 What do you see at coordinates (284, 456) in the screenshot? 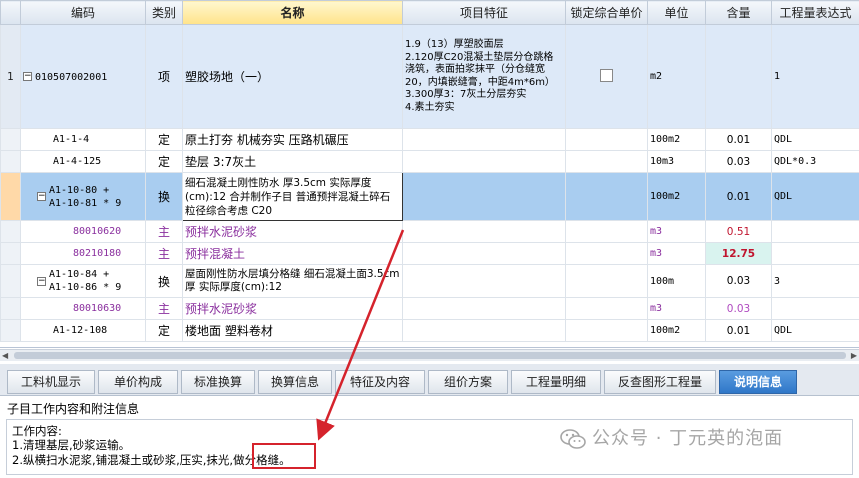
I see `highlight-box` at bounding box center [284, 456].